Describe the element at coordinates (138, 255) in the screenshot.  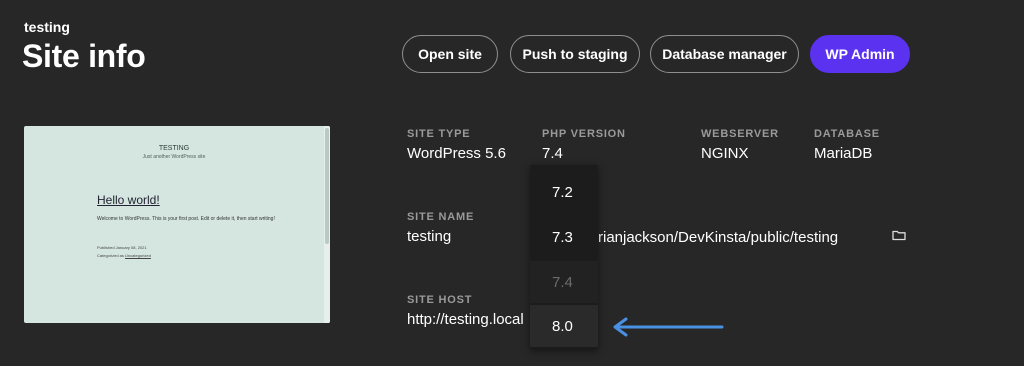
I see `preview-category-link: Uncategorized` at that location.